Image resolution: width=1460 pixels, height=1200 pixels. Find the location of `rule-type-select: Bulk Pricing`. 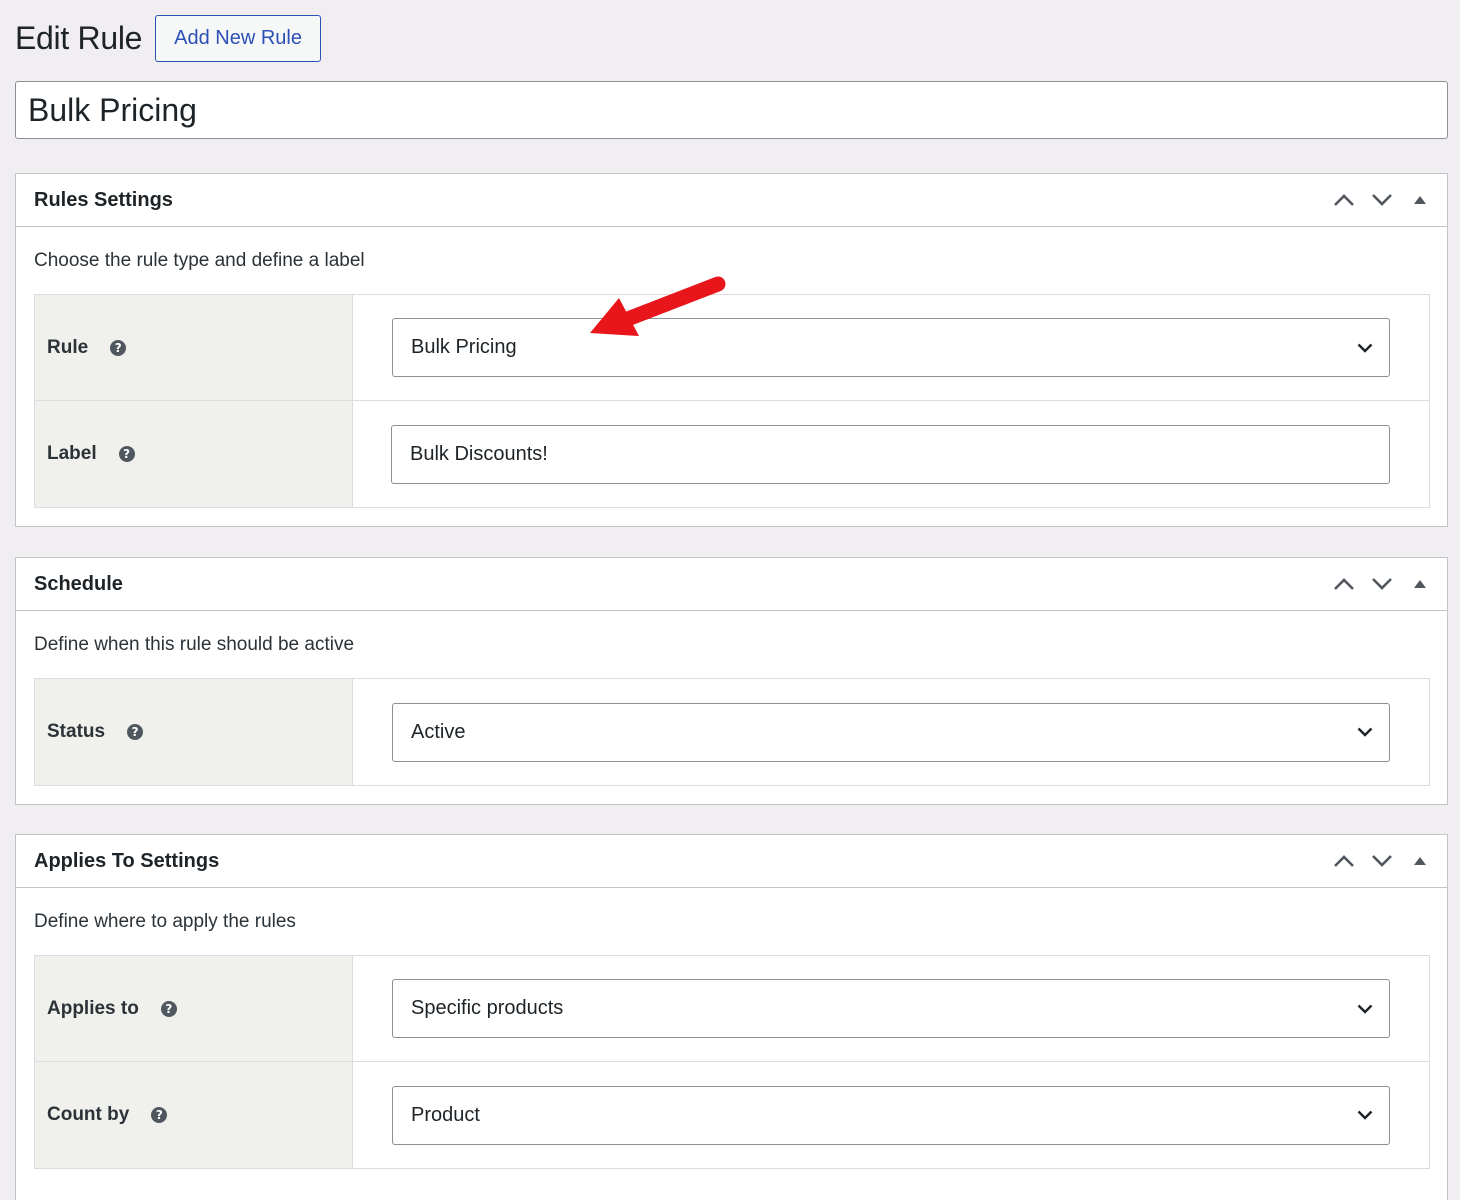

rule-type-select: Bulk Pricing is located at coordinates (891, 347).